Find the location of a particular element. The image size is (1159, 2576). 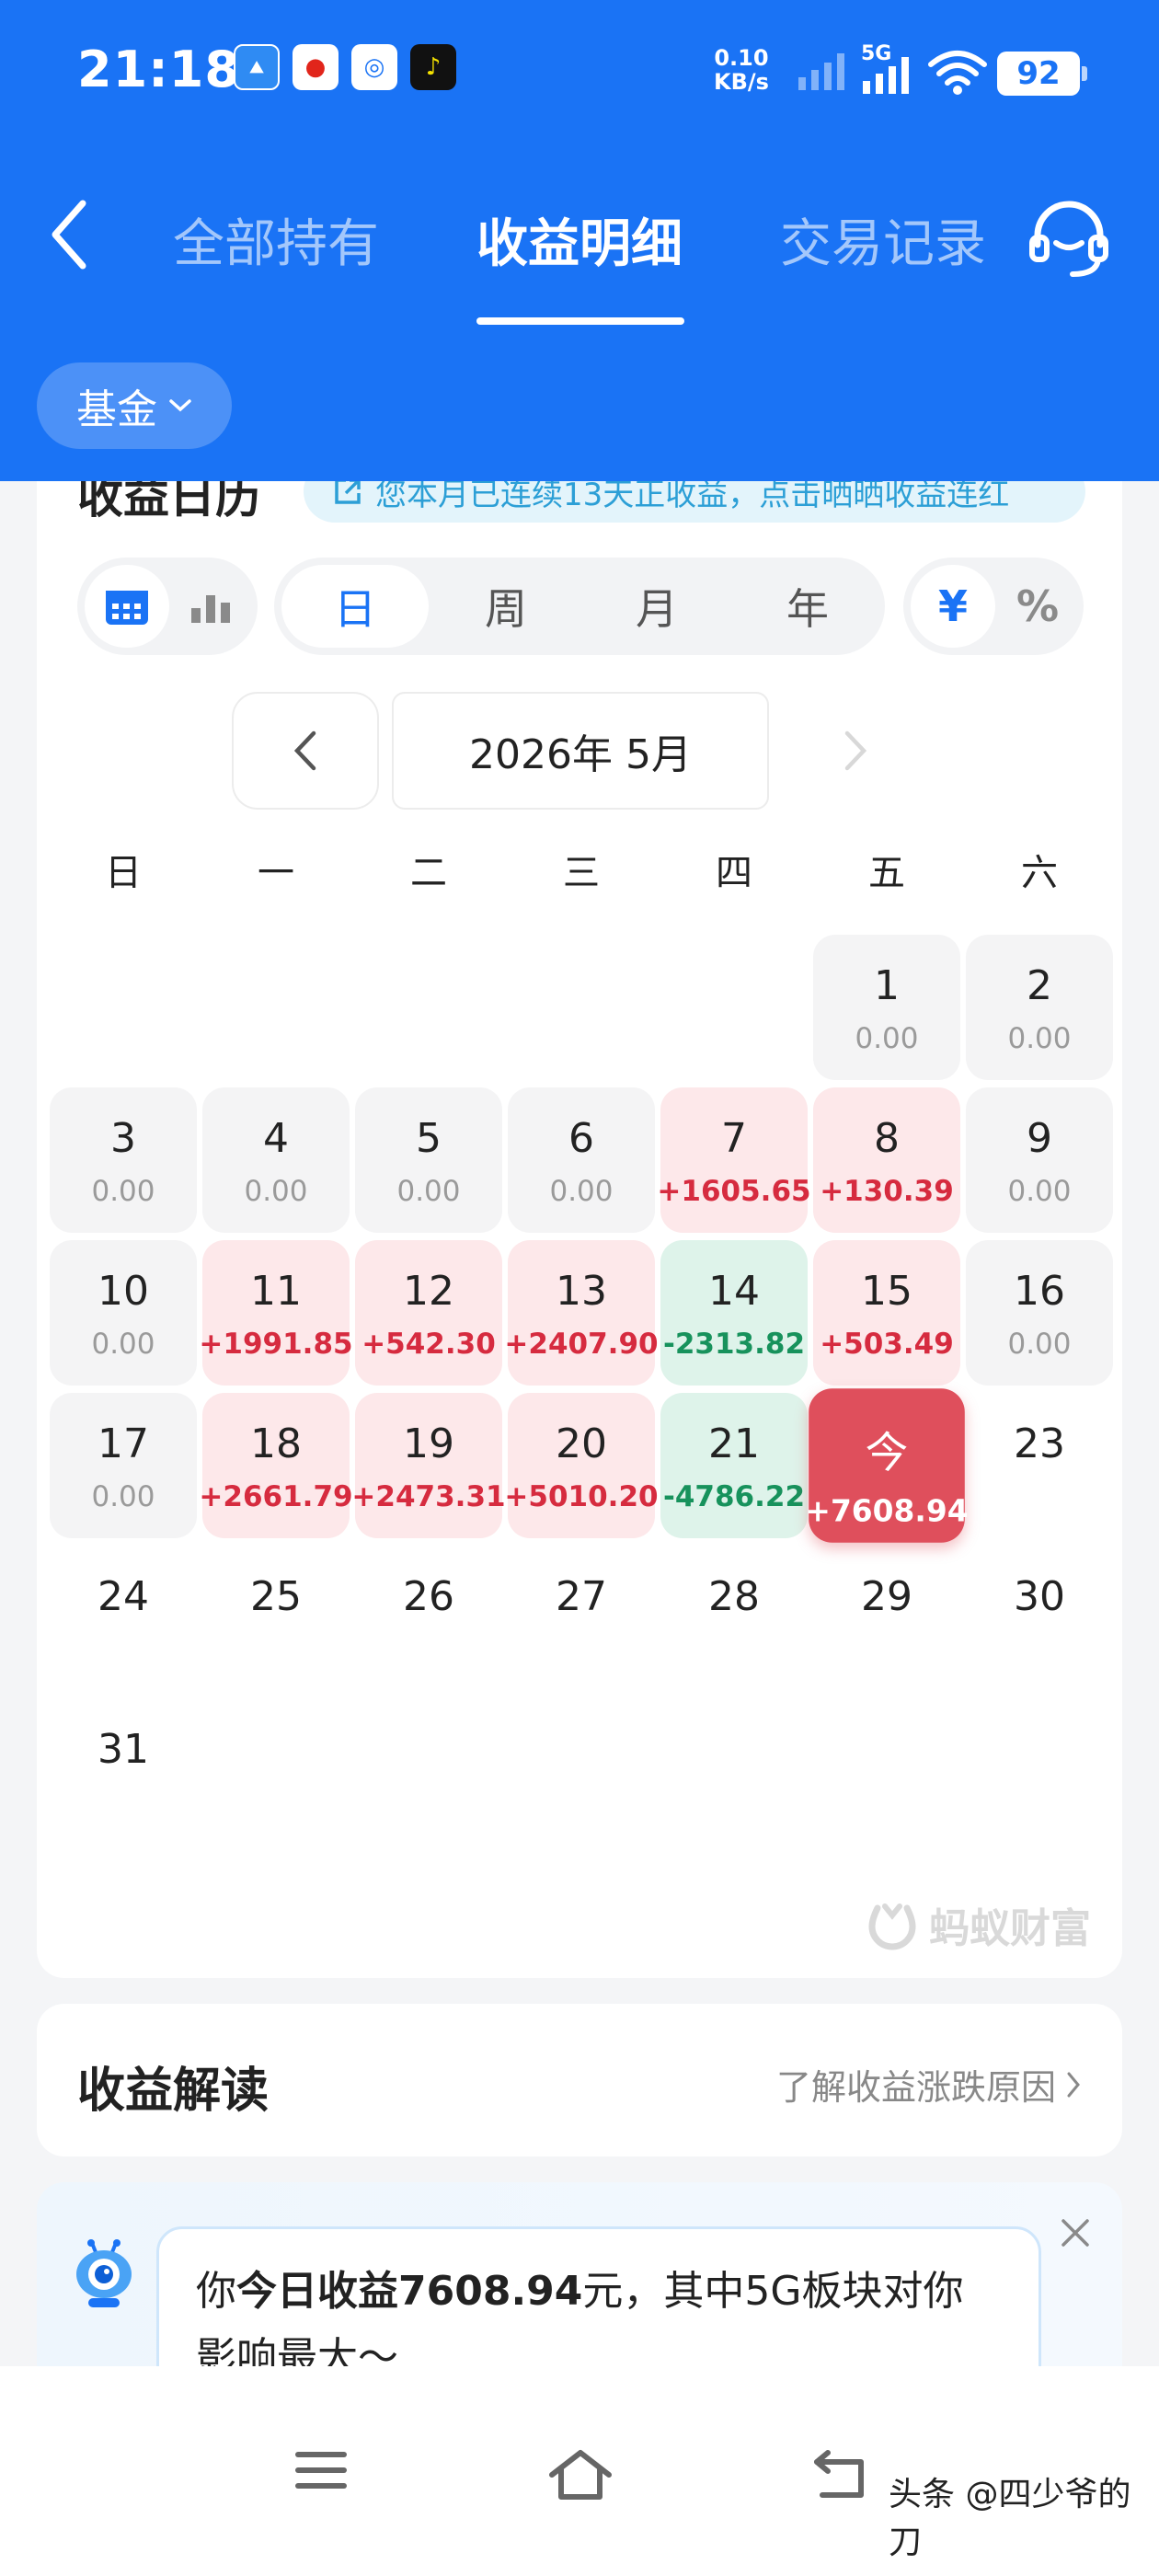

chevron-left-icon is located at coordinates (69, 235).